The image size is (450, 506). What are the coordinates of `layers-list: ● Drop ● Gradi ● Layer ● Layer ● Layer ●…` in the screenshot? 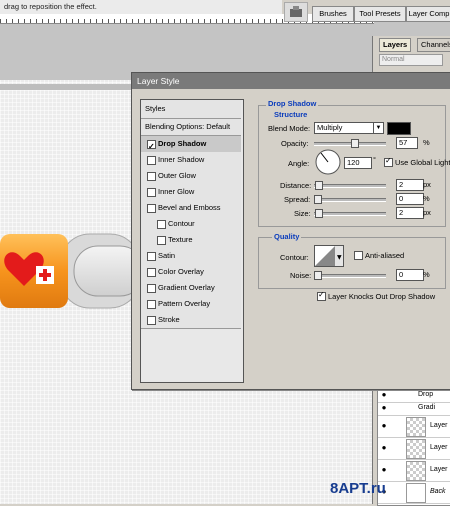 It's located at (413, 447).